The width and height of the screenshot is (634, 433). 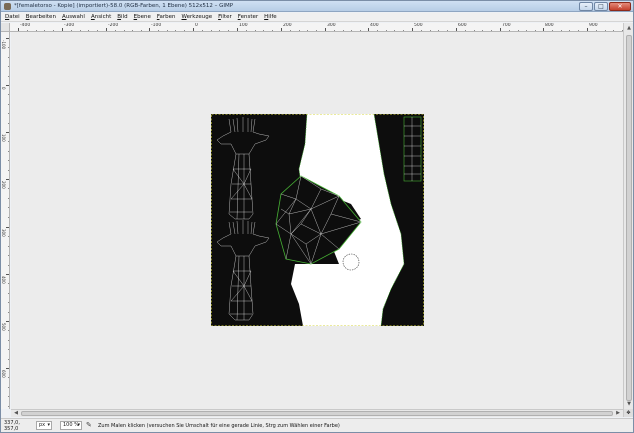 I want to click on menu-fenster: Fenster, so click(x=248, y=17).